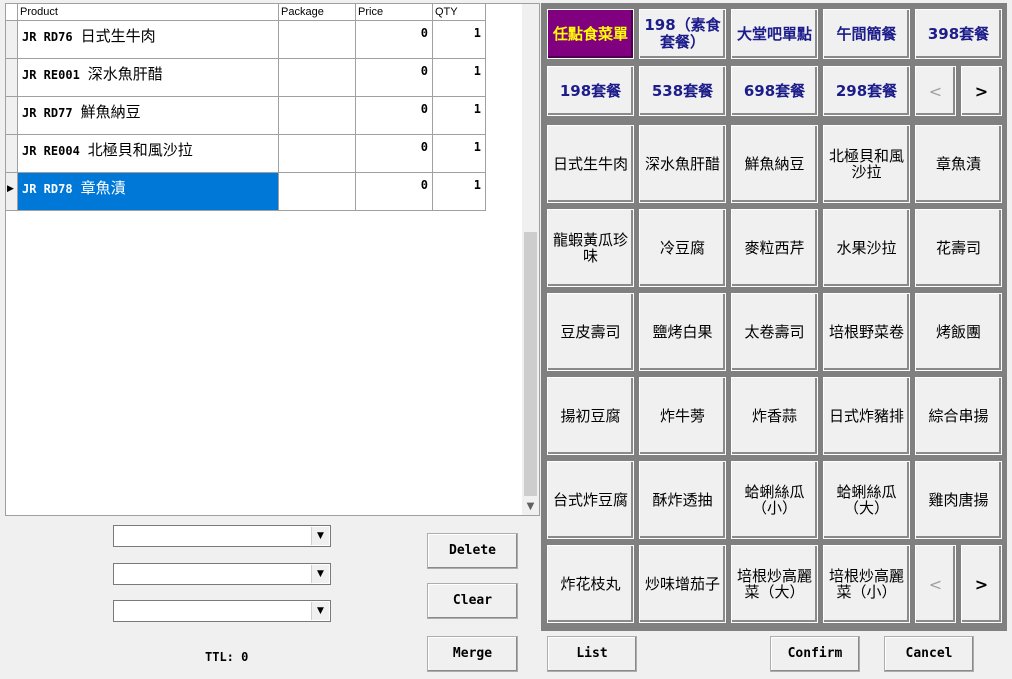 The height and width of the screenshot is (679, 1012). I want to click on row-selector: ▶, so click(12, 192).